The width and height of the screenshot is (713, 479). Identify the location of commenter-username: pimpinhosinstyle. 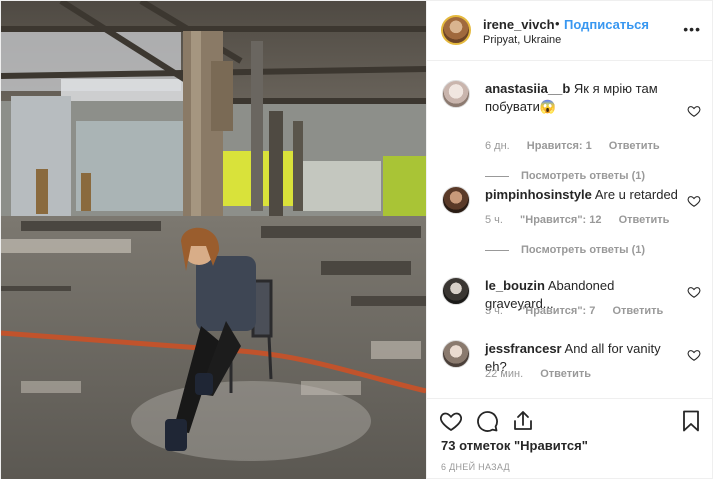
(538, 194).